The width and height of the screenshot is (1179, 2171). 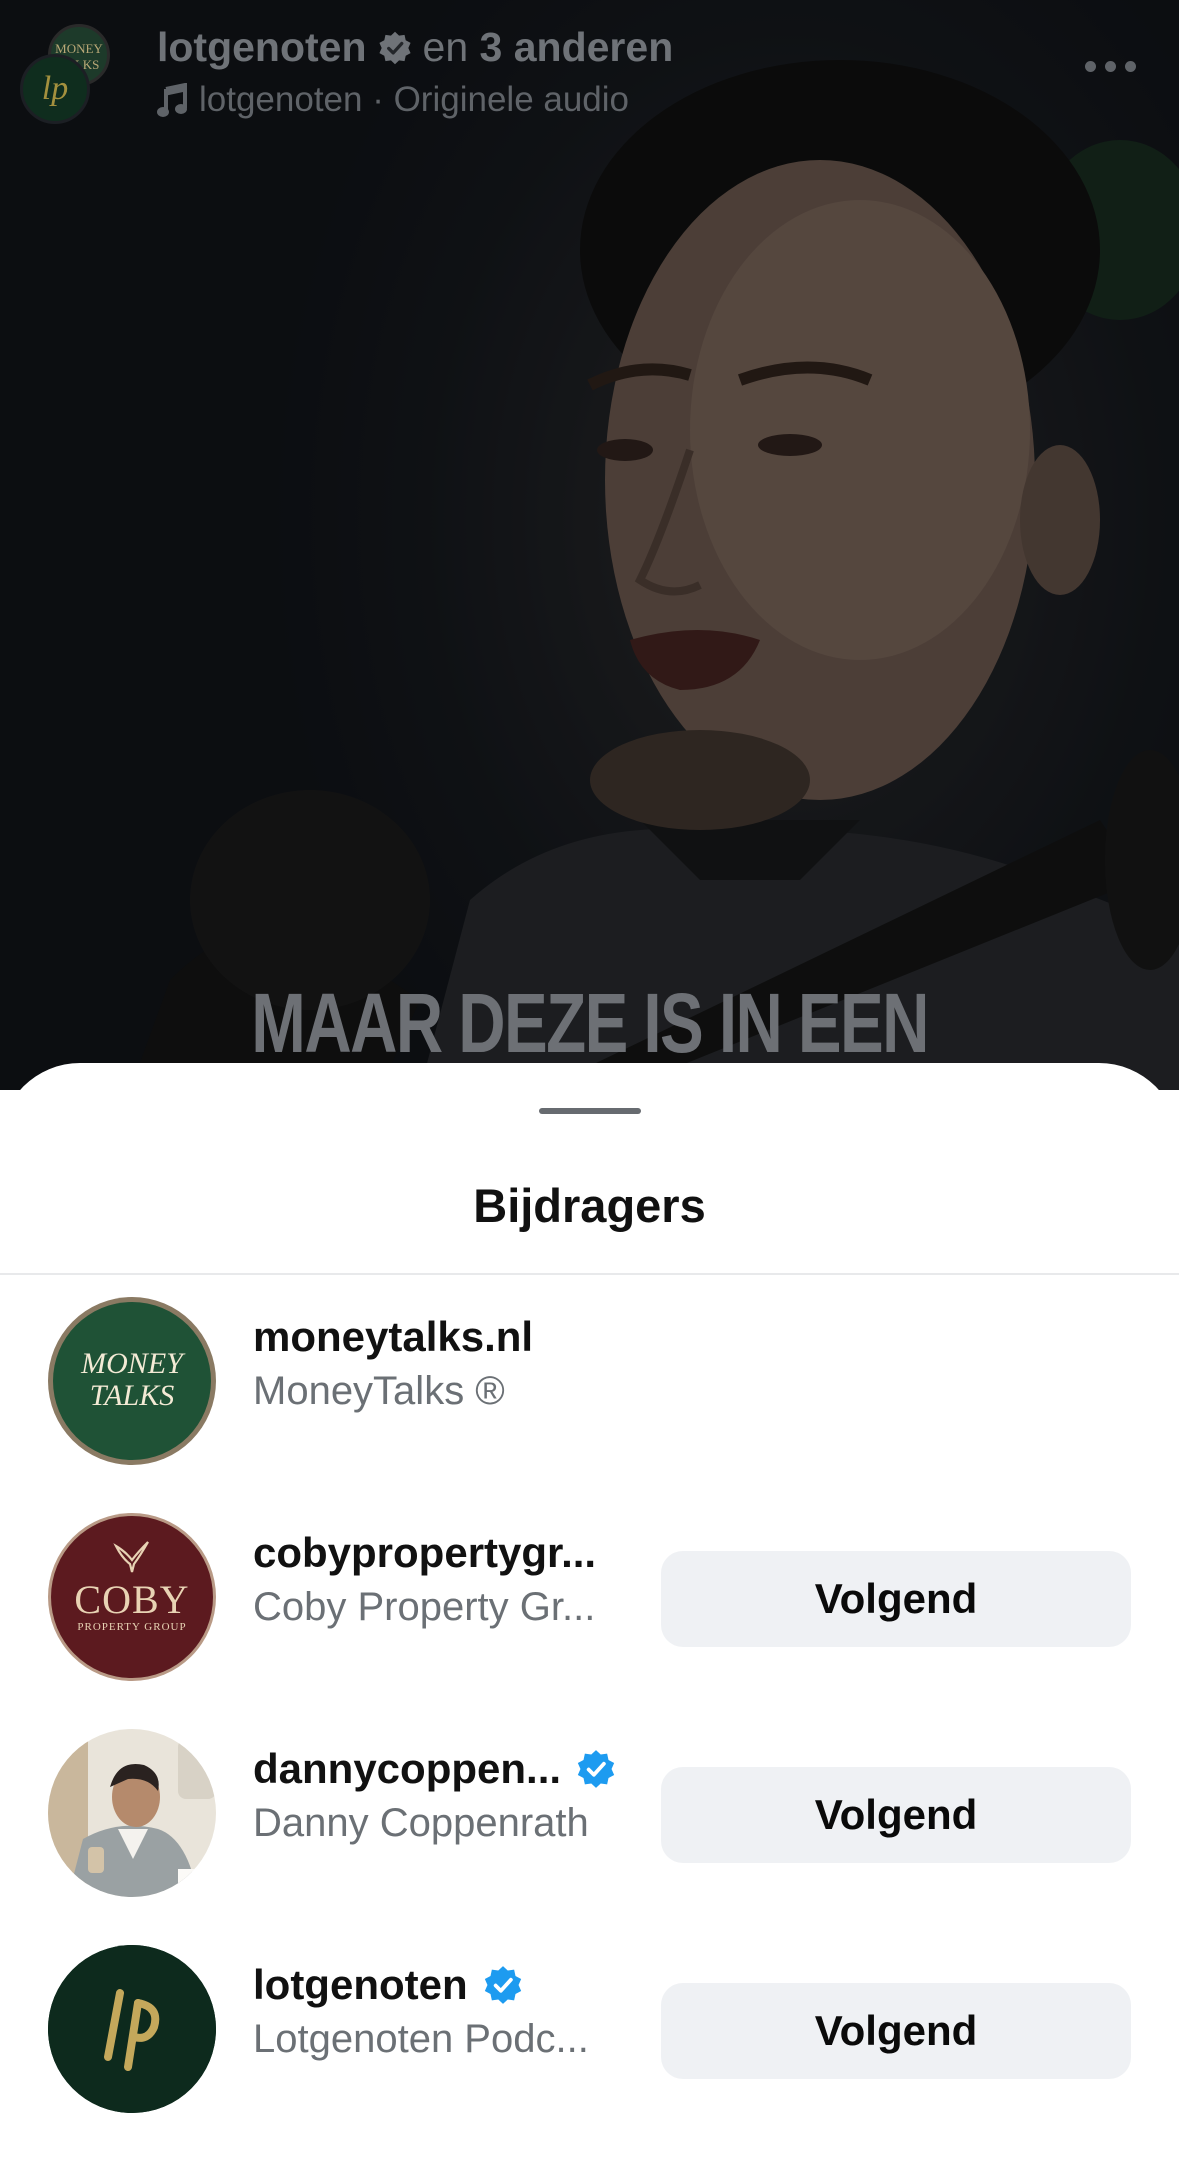 What do you see at coordinates (262, 47) in the screenshot?
I see `reel-author-name: lotgenoten` at bounding box center [262, 47].